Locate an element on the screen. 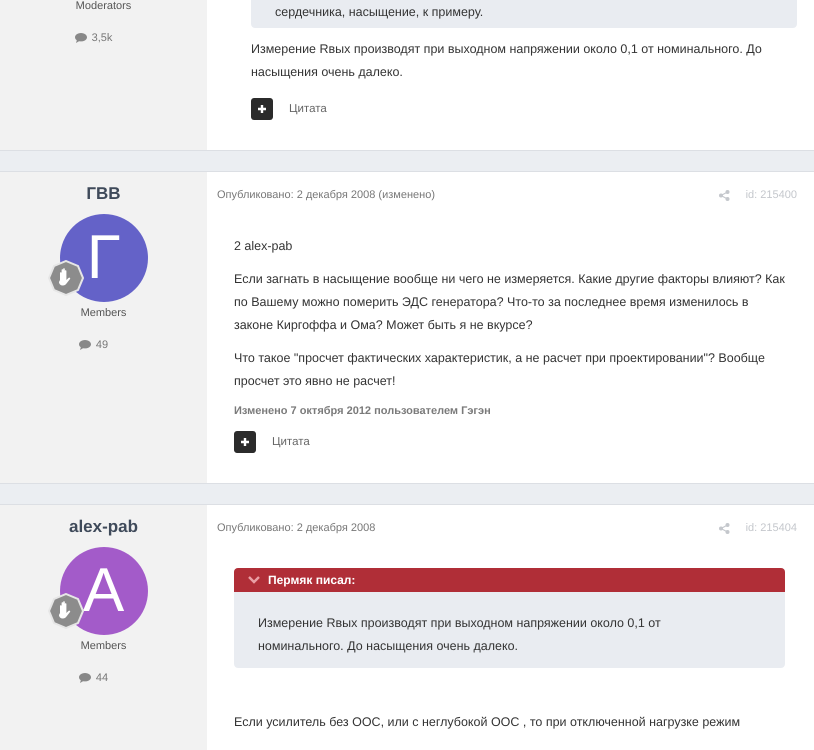 The image size is (814, 750). edited-note: Изменено 7 октября 2012 пользователем Гэгэн is located at coordinates (363, 411).